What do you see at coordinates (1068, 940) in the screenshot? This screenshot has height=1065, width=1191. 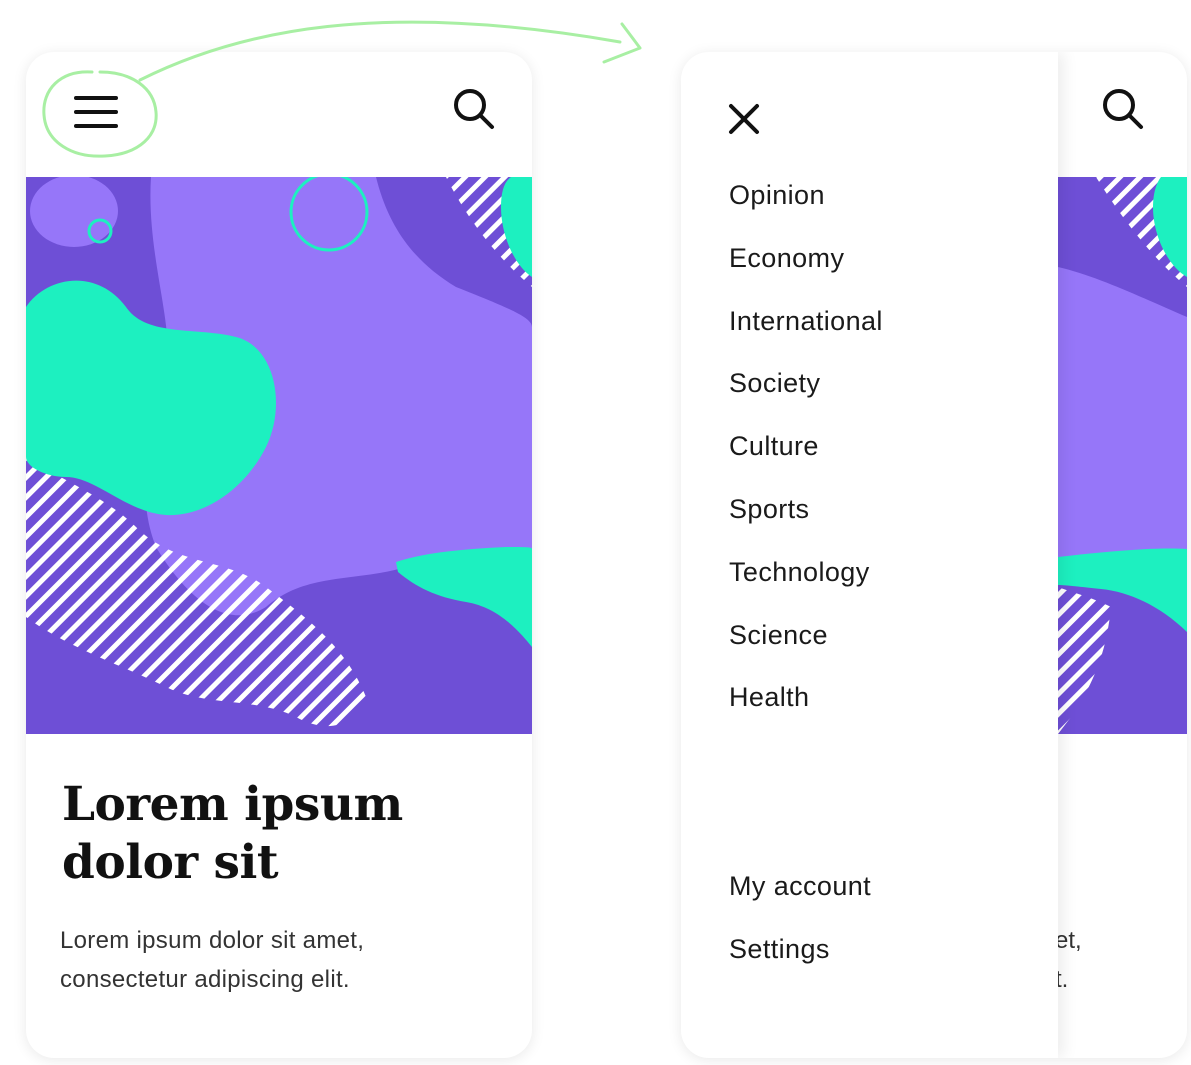 I see `peek-summary-line-1: et,` at bounding box center [1068, 940].